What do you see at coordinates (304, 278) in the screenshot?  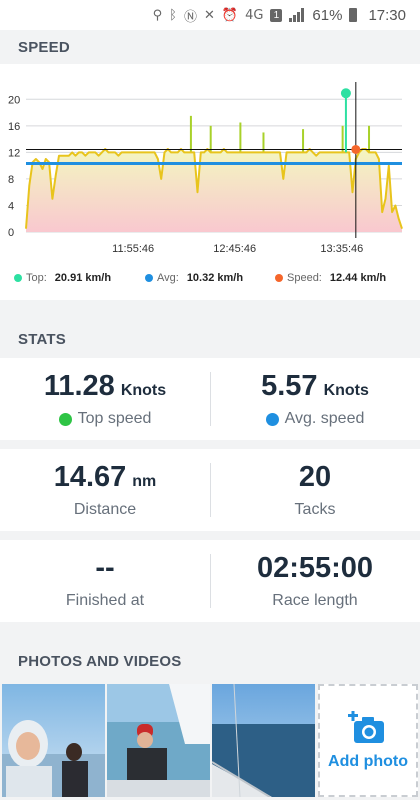 I see `legend-speed-label: Speed:` at bounding box center [304, 278].